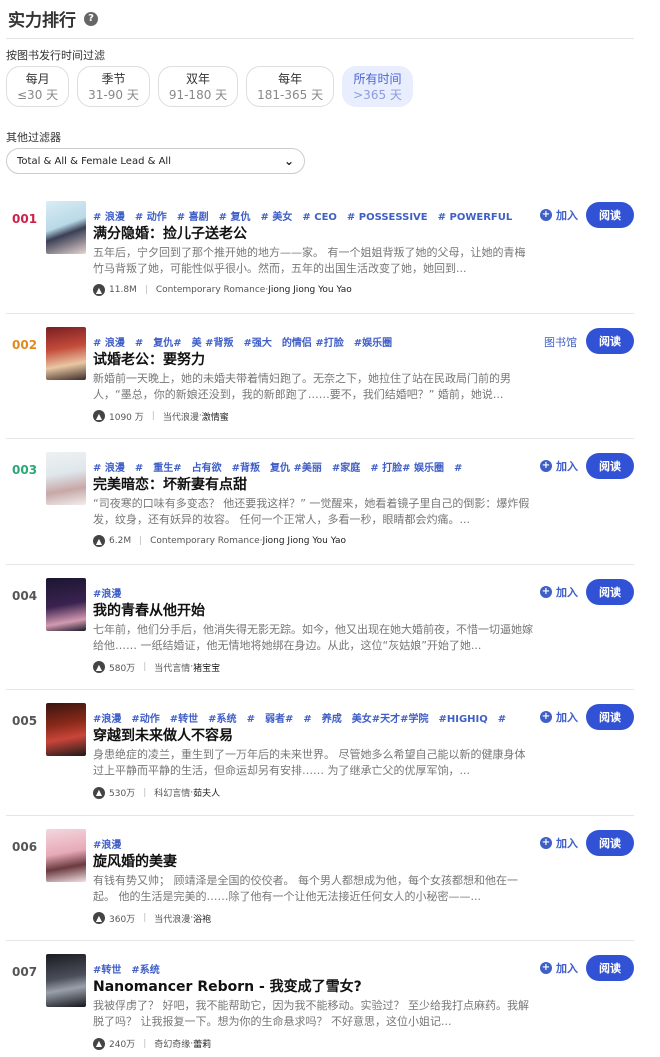  I want to click on time-filter-chip: 每月 ≤30 天, so click(38, 86).